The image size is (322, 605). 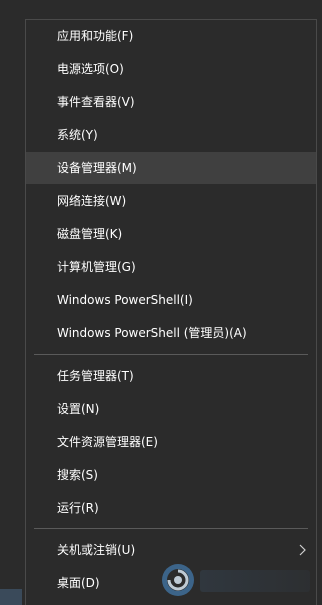 What do you see at coordinates (92, 201) in the screenshot?
I see `menu-item-label: 网络连接(W)` at bounding box center [92, 201].